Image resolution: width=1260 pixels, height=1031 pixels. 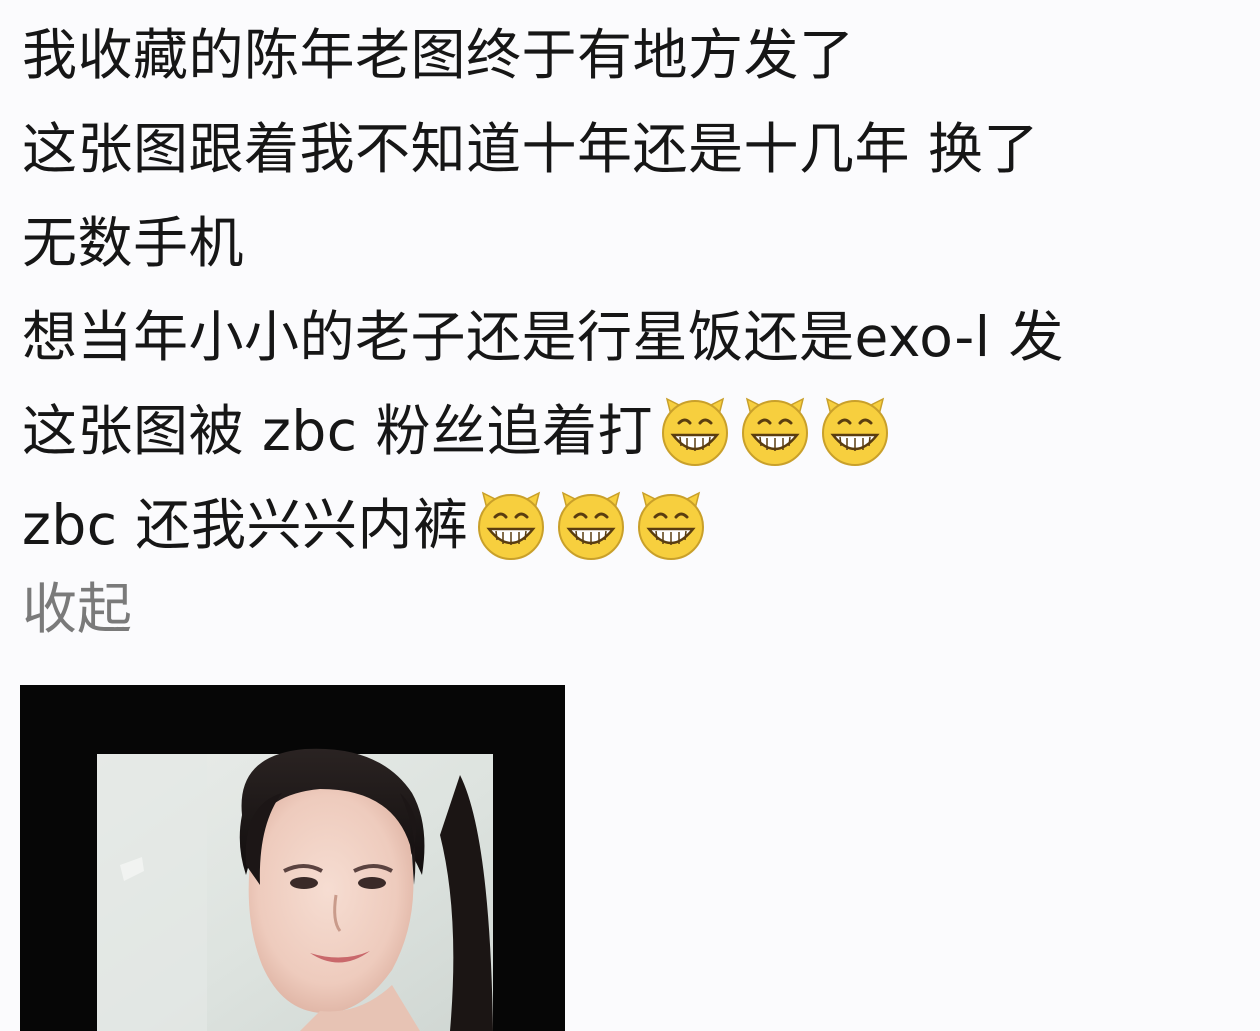 I want to click on post-line-1: 我收藏的陈年老图终于有地方发了, so click(x=637, y=55).